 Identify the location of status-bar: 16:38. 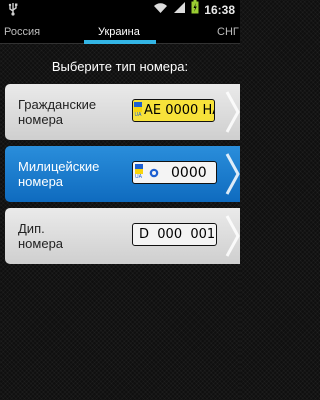
(120, 9).